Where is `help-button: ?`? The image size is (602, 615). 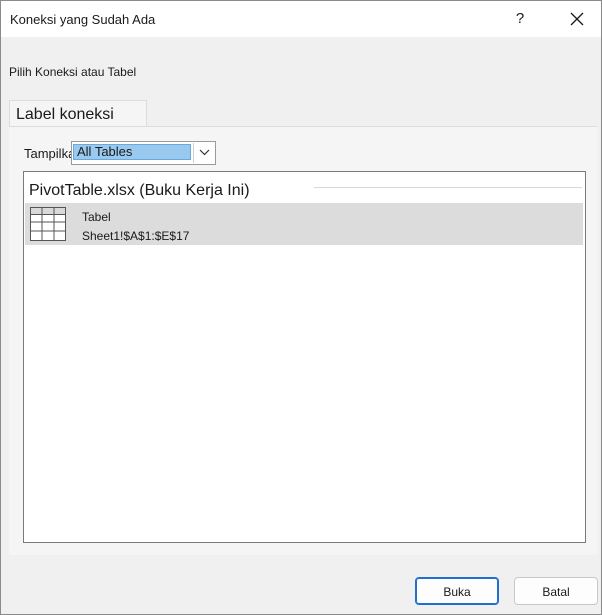 help-button: ? is located at coordinates (520, 19).